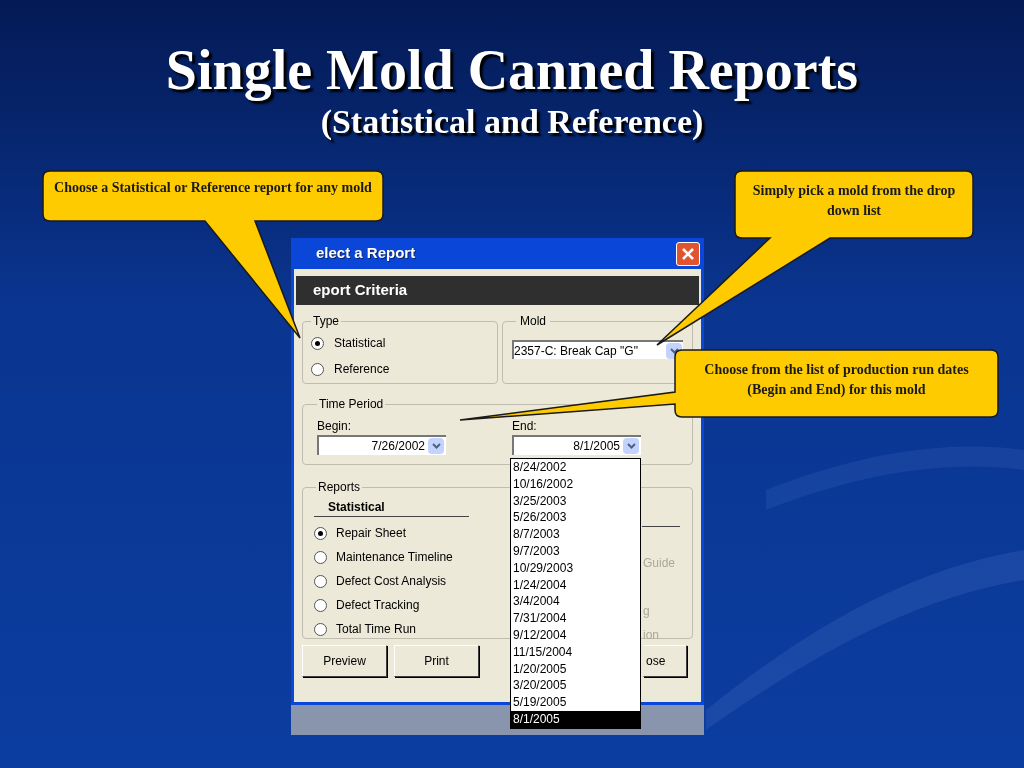 Image resolution: width=1024 pixels, height=768 pixels. Describe the element at coordinates (524, 426) in the screenshot. I see `field-label: End:` at that location.